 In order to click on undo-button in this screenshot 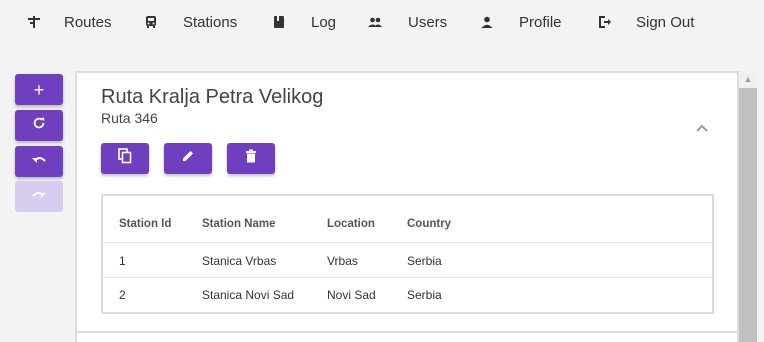, I will do `click(39, 161)`.